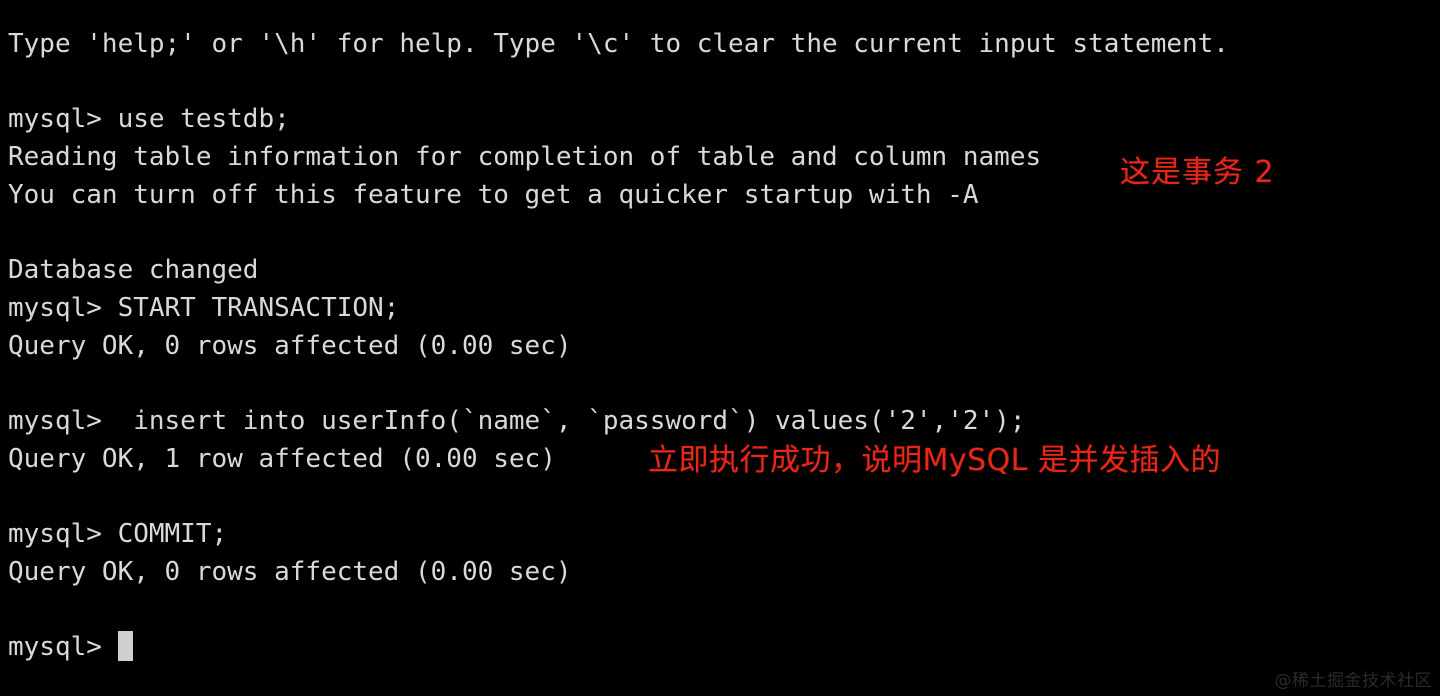  What do you see at coordinates (204, 307) in the screenshot?
I see `terminal-line-start-transaction: mysql> START TRANSACTION;` at bounding box center [204, 307].